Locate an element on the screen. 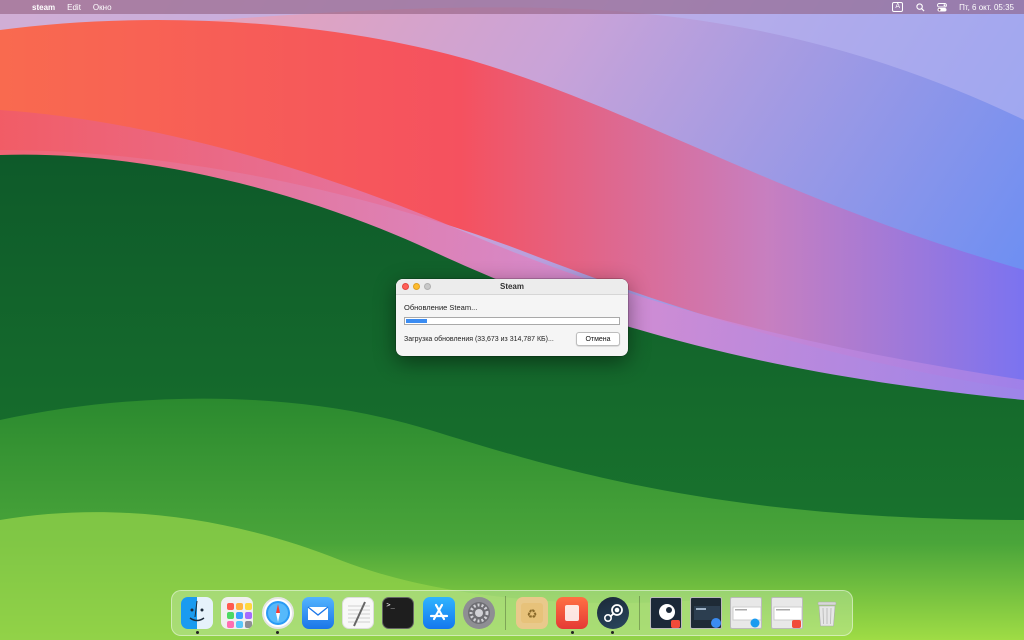 Image resolution: width=1024 pixels, height=640 pixels. control-center-icon is located at coordinates (942, 7).